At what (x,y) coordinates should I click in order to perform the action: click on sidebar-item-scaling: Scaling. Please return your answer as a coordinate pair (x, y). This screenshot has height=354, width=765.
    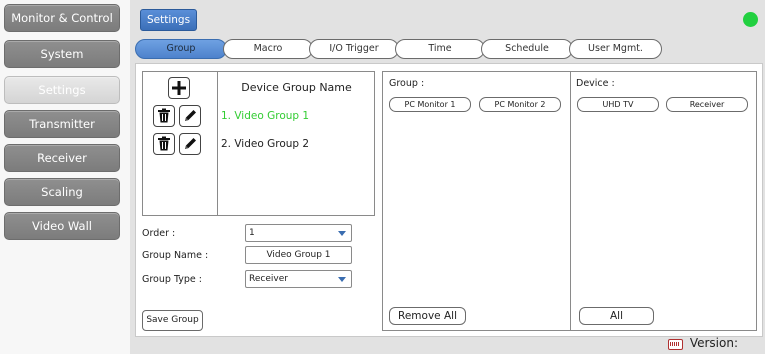
    Looking at the image, I should click on (62, 192).